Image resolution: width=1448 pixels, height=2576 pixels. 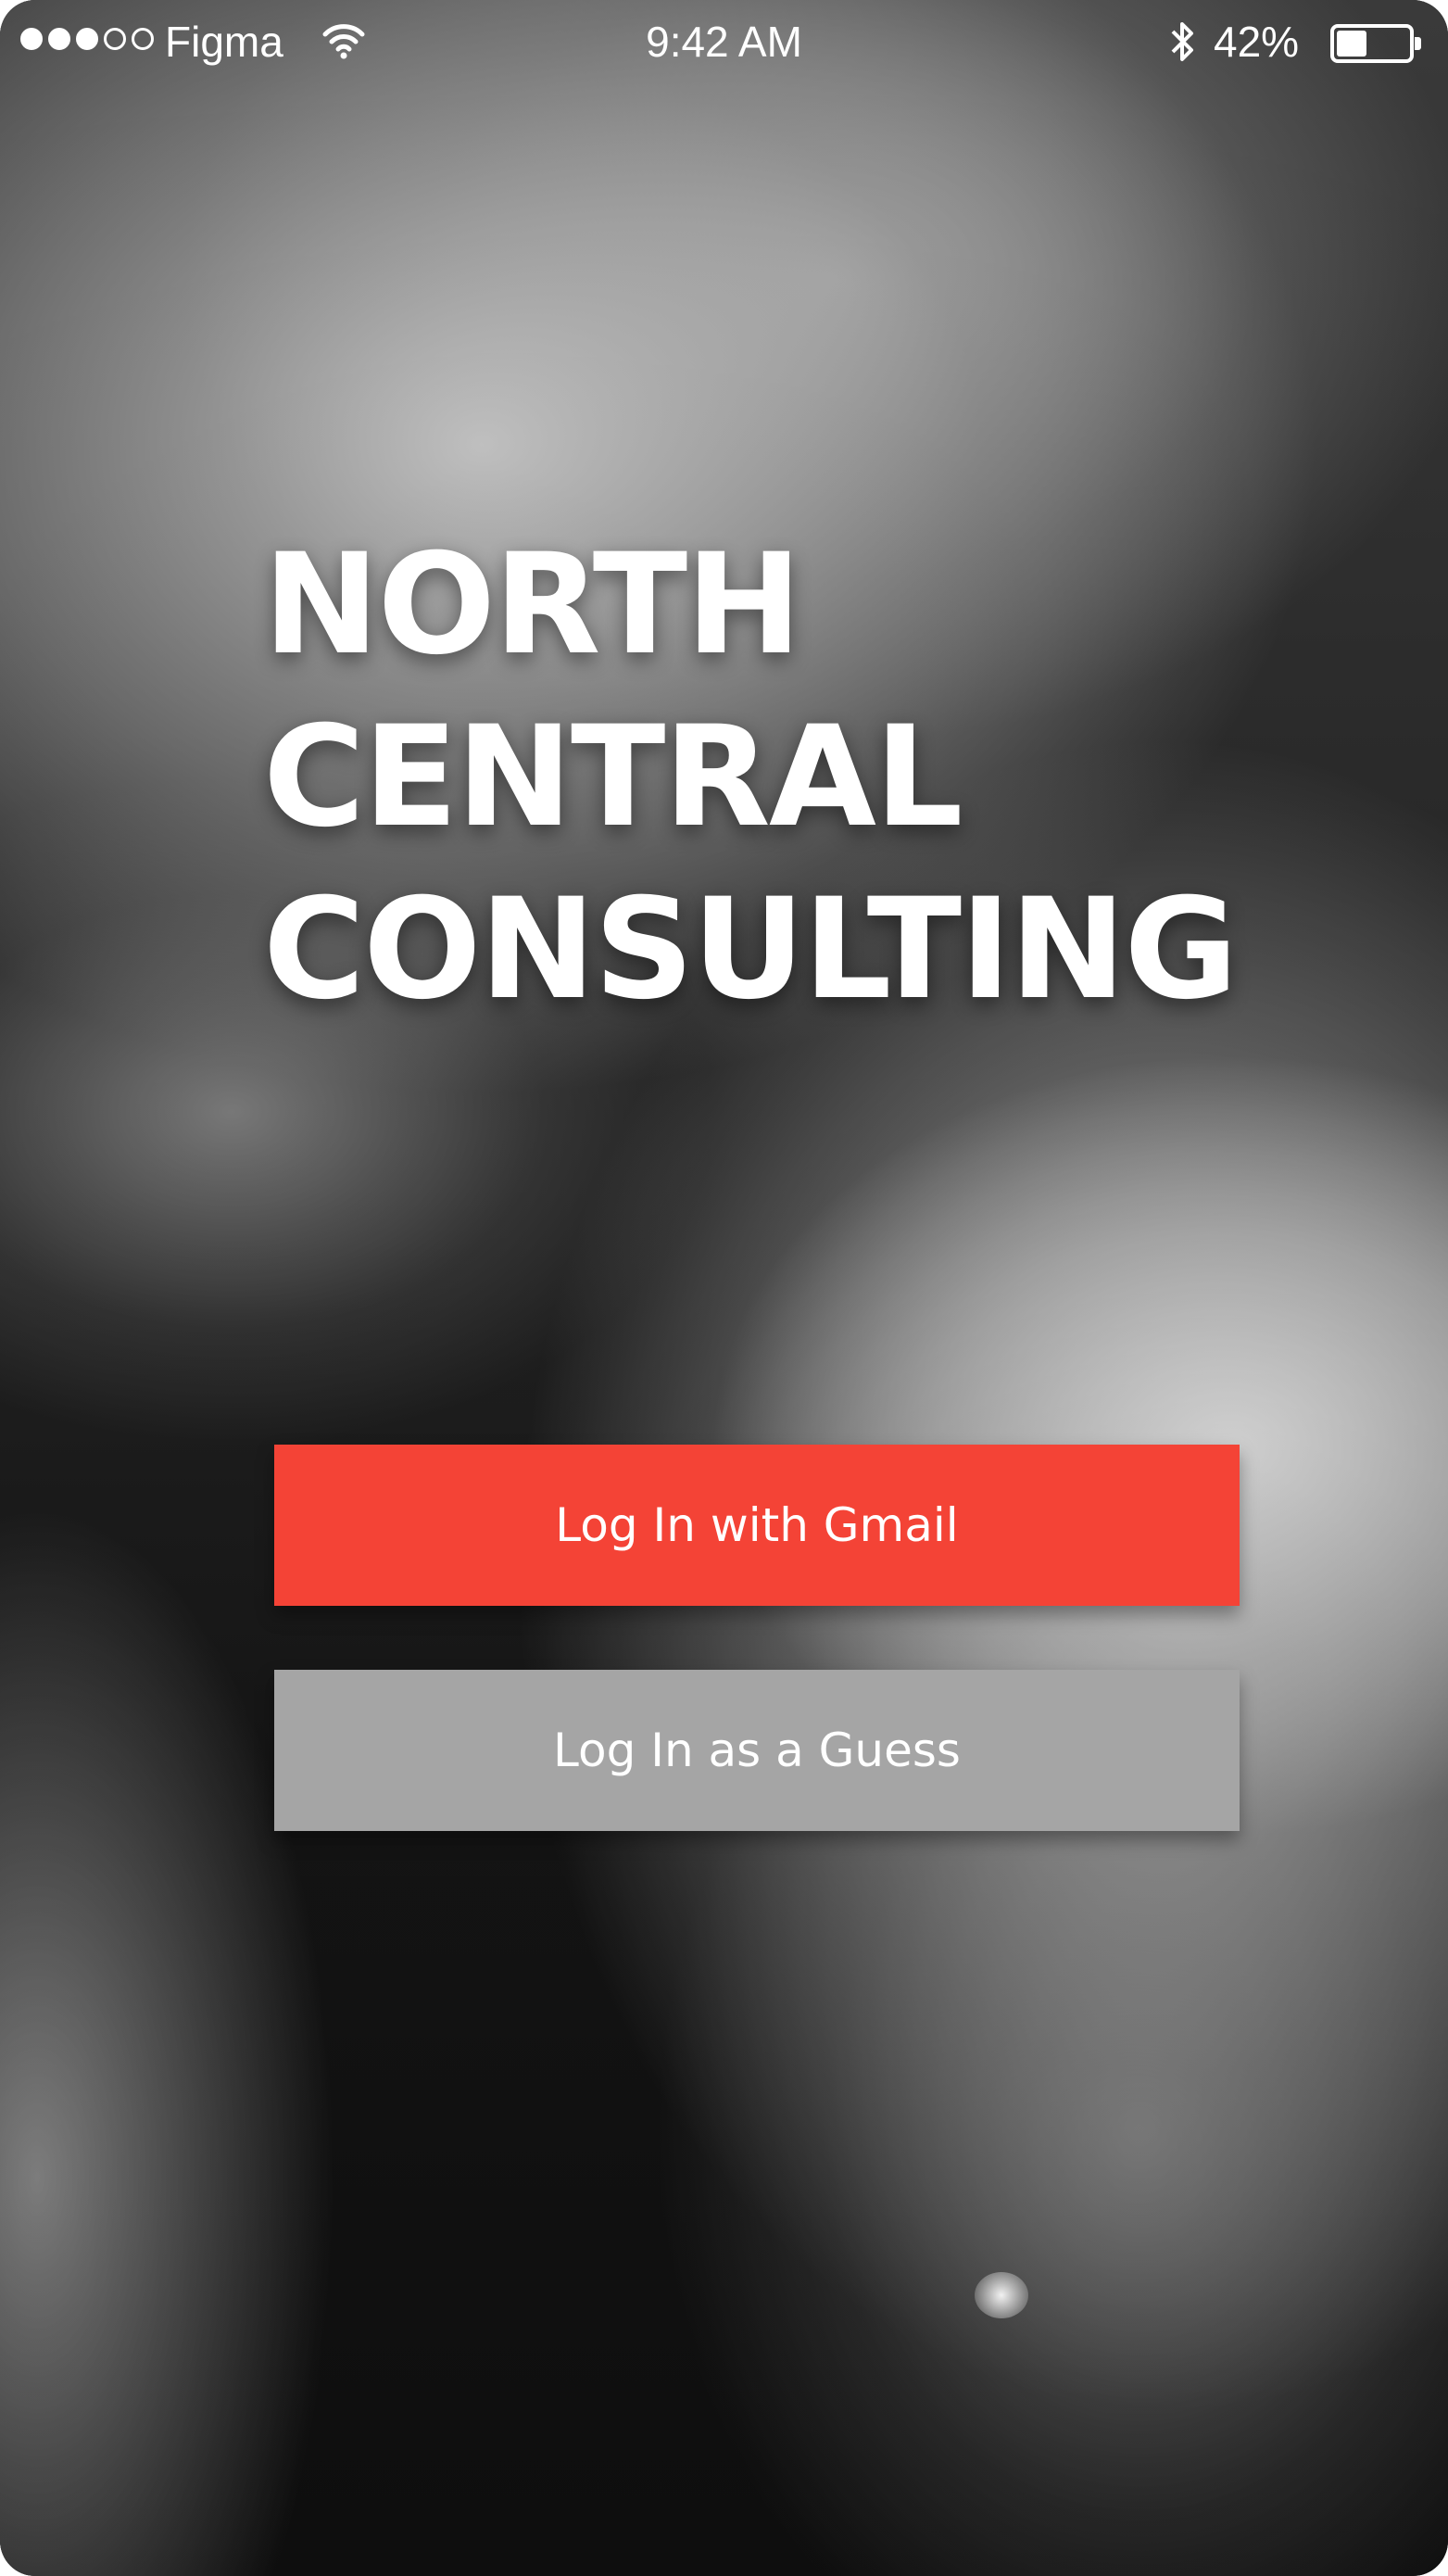 I want to click on brand-title-line: NORTH, so click(x=532, y=605).